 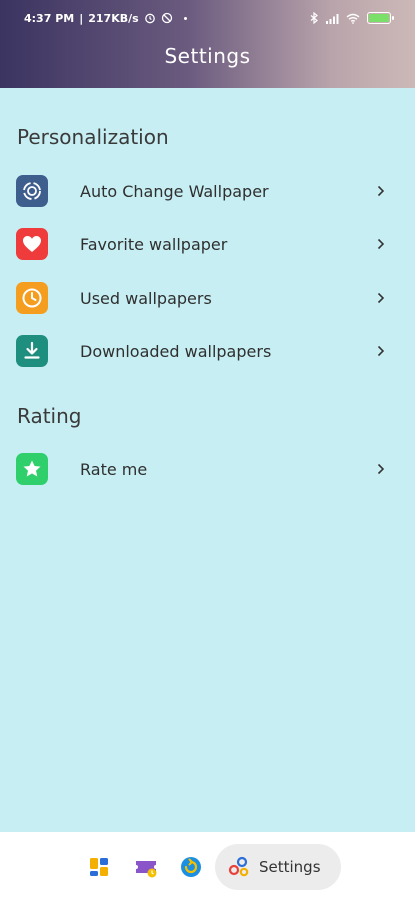 I want to click on nav-item-refresh, so click(x=191, y=867).